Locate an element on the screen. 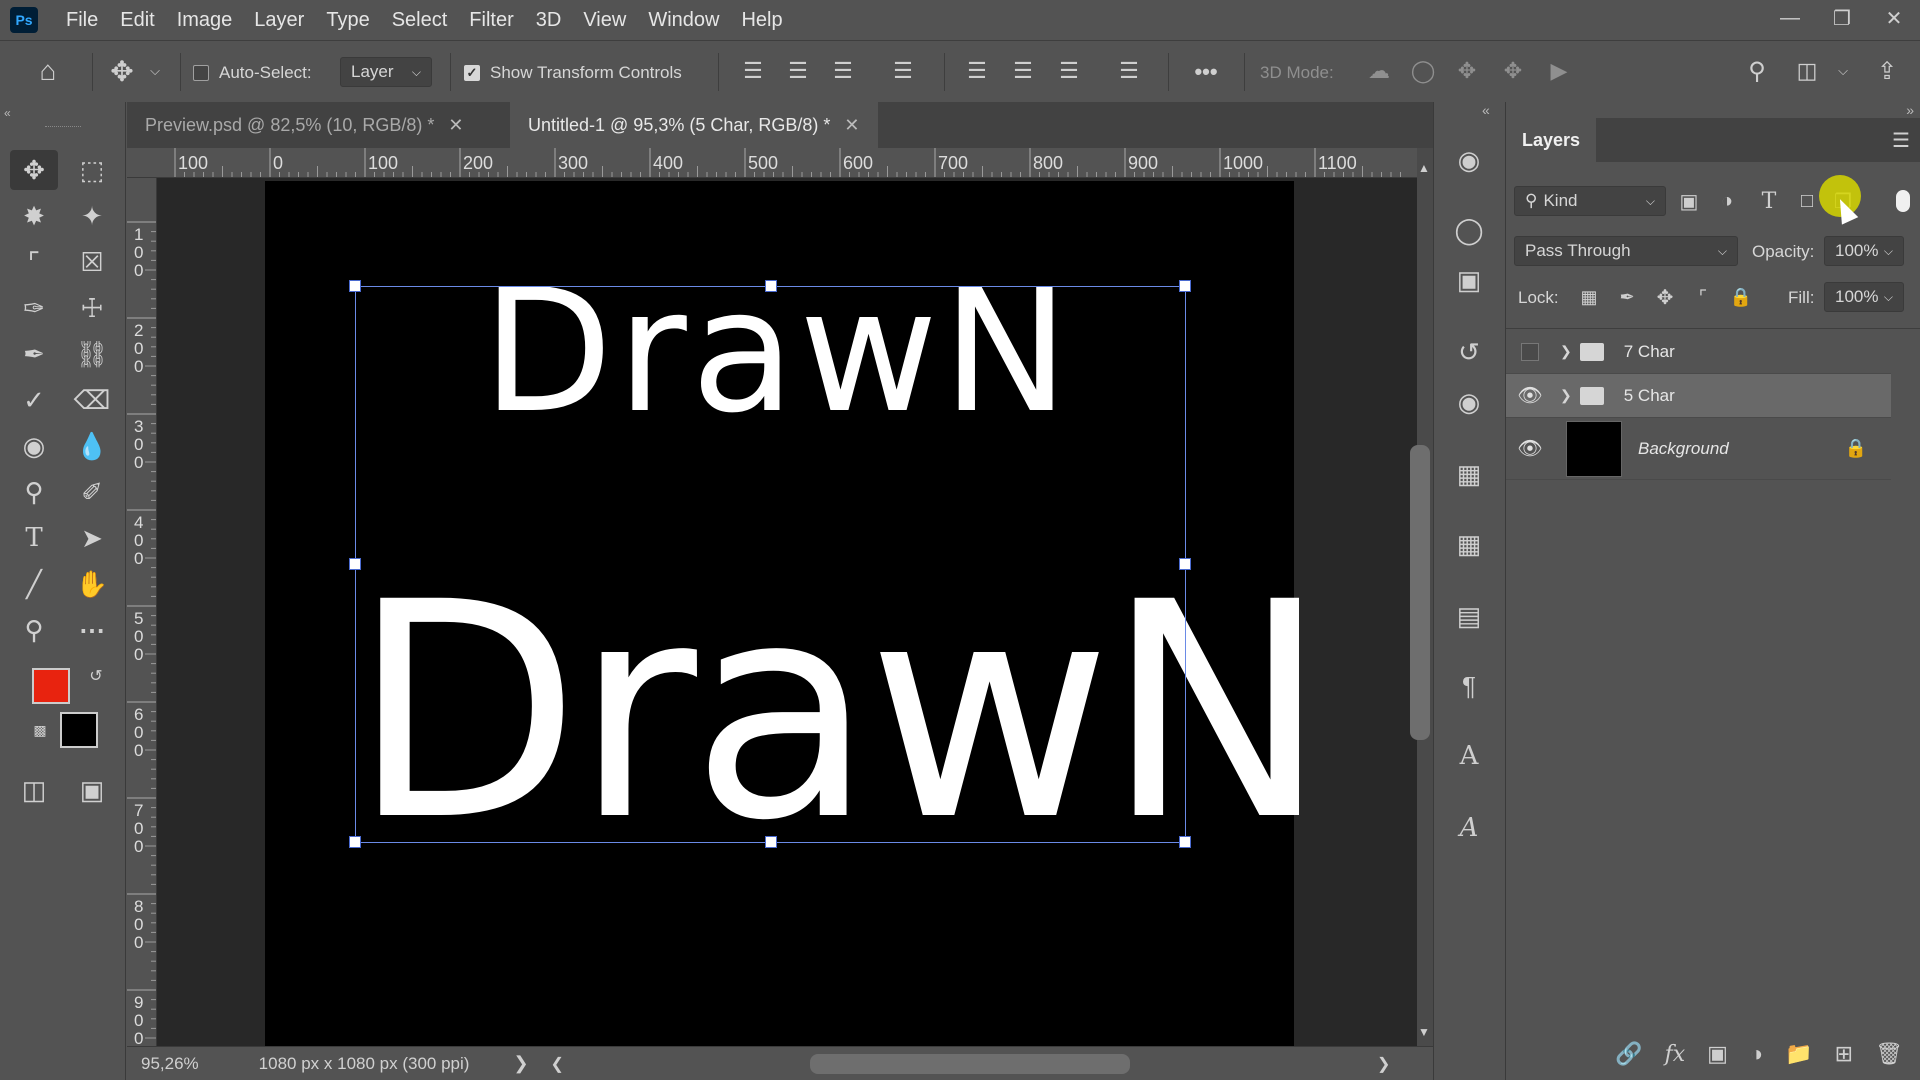 The image size is (1920, 1080). menu-edit: Edit is located at coordinates (137, 20).